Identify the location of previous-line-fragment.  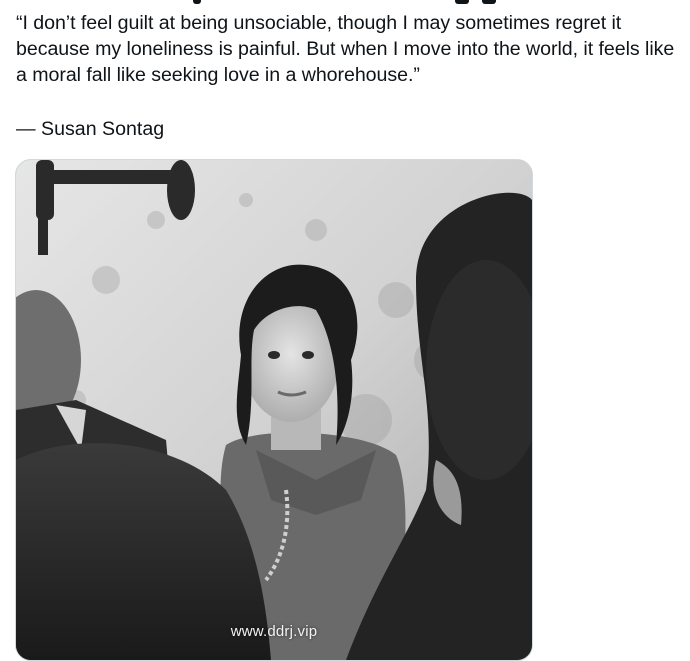
(345, 3).